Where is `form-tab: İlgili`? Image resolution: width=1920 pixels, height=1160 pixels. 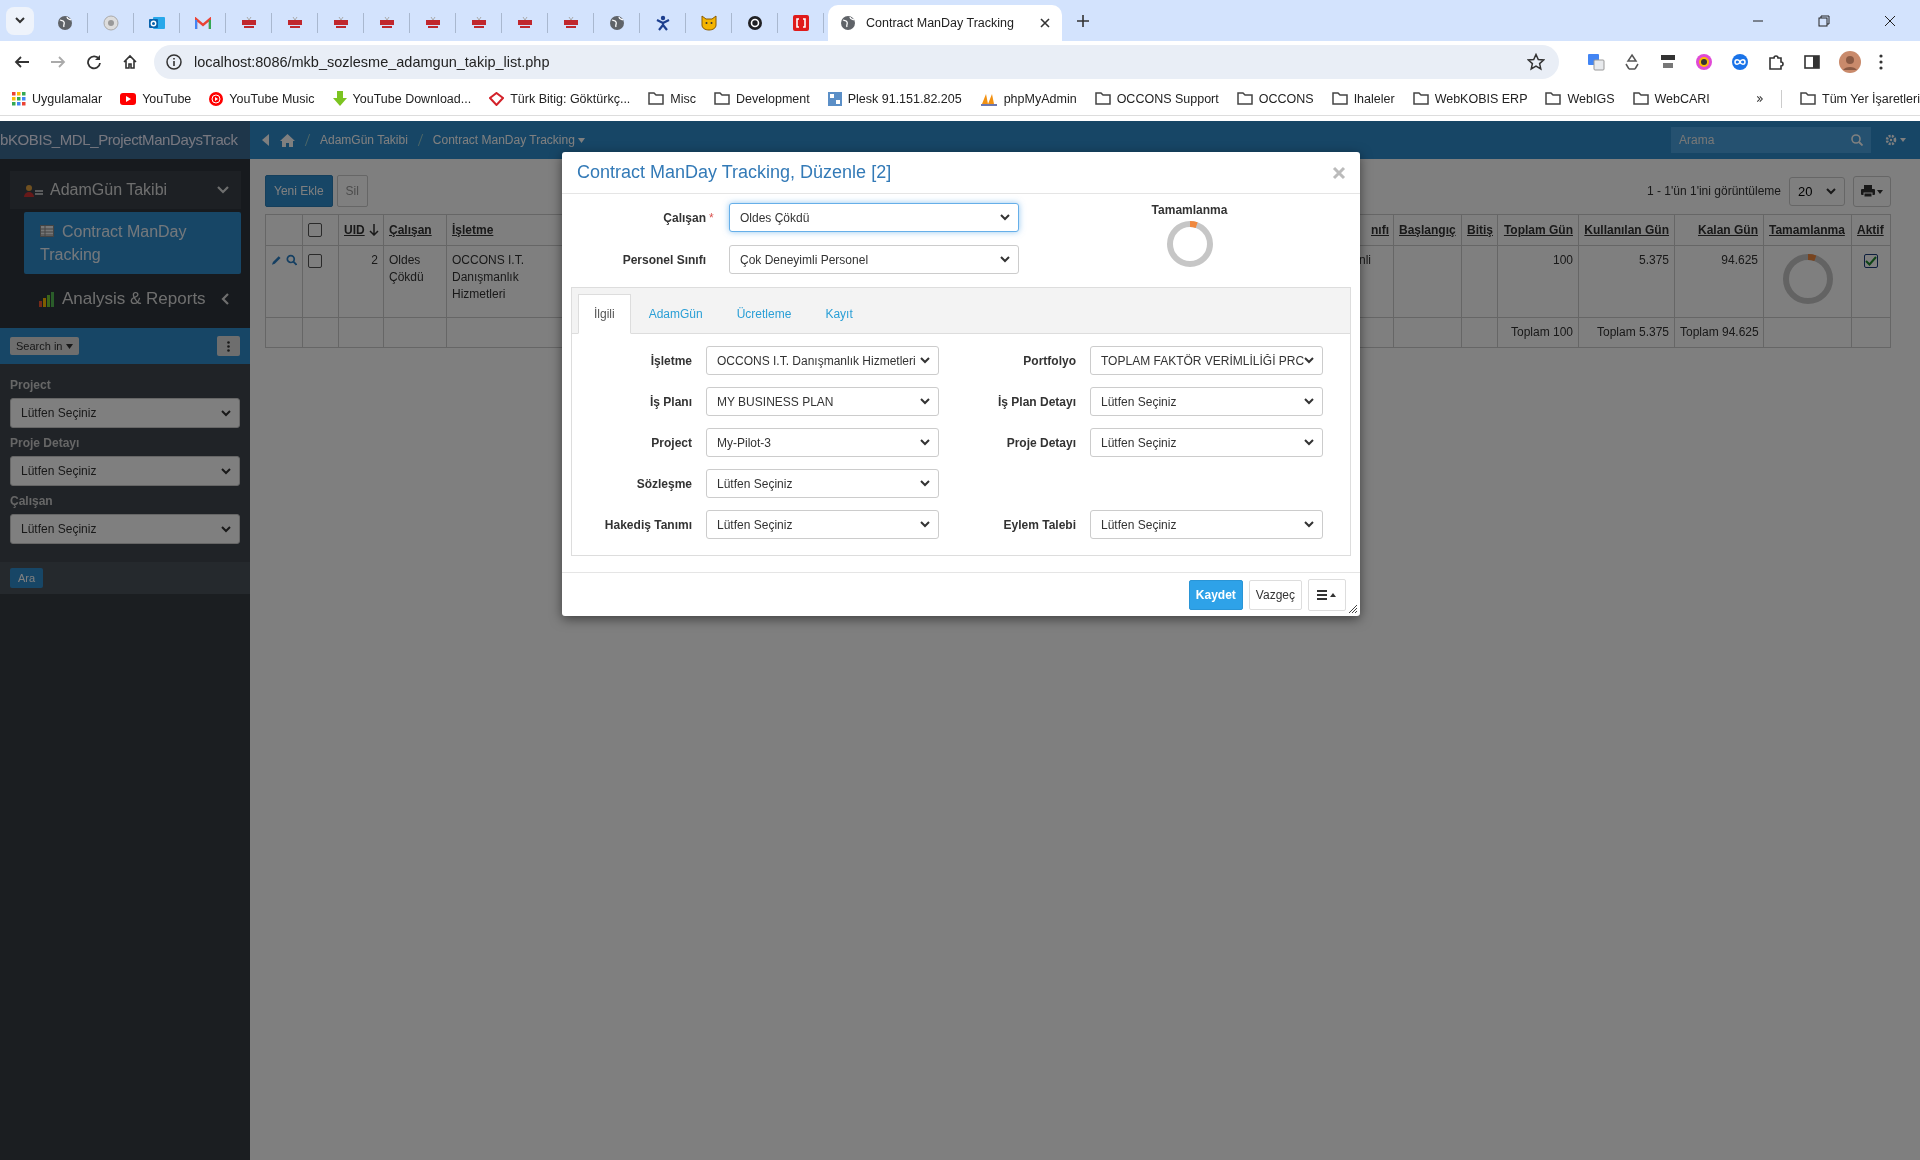 form-tab: İlgili is located at coordinates (604, 314).